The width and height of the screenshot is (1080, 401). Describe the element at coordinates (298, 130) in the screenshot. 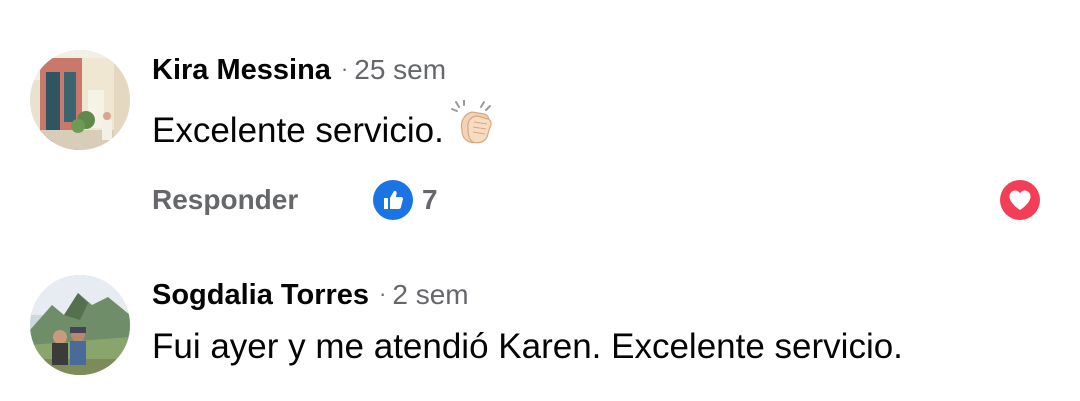

I see `comment-body: Excelente servicio.` at that location.